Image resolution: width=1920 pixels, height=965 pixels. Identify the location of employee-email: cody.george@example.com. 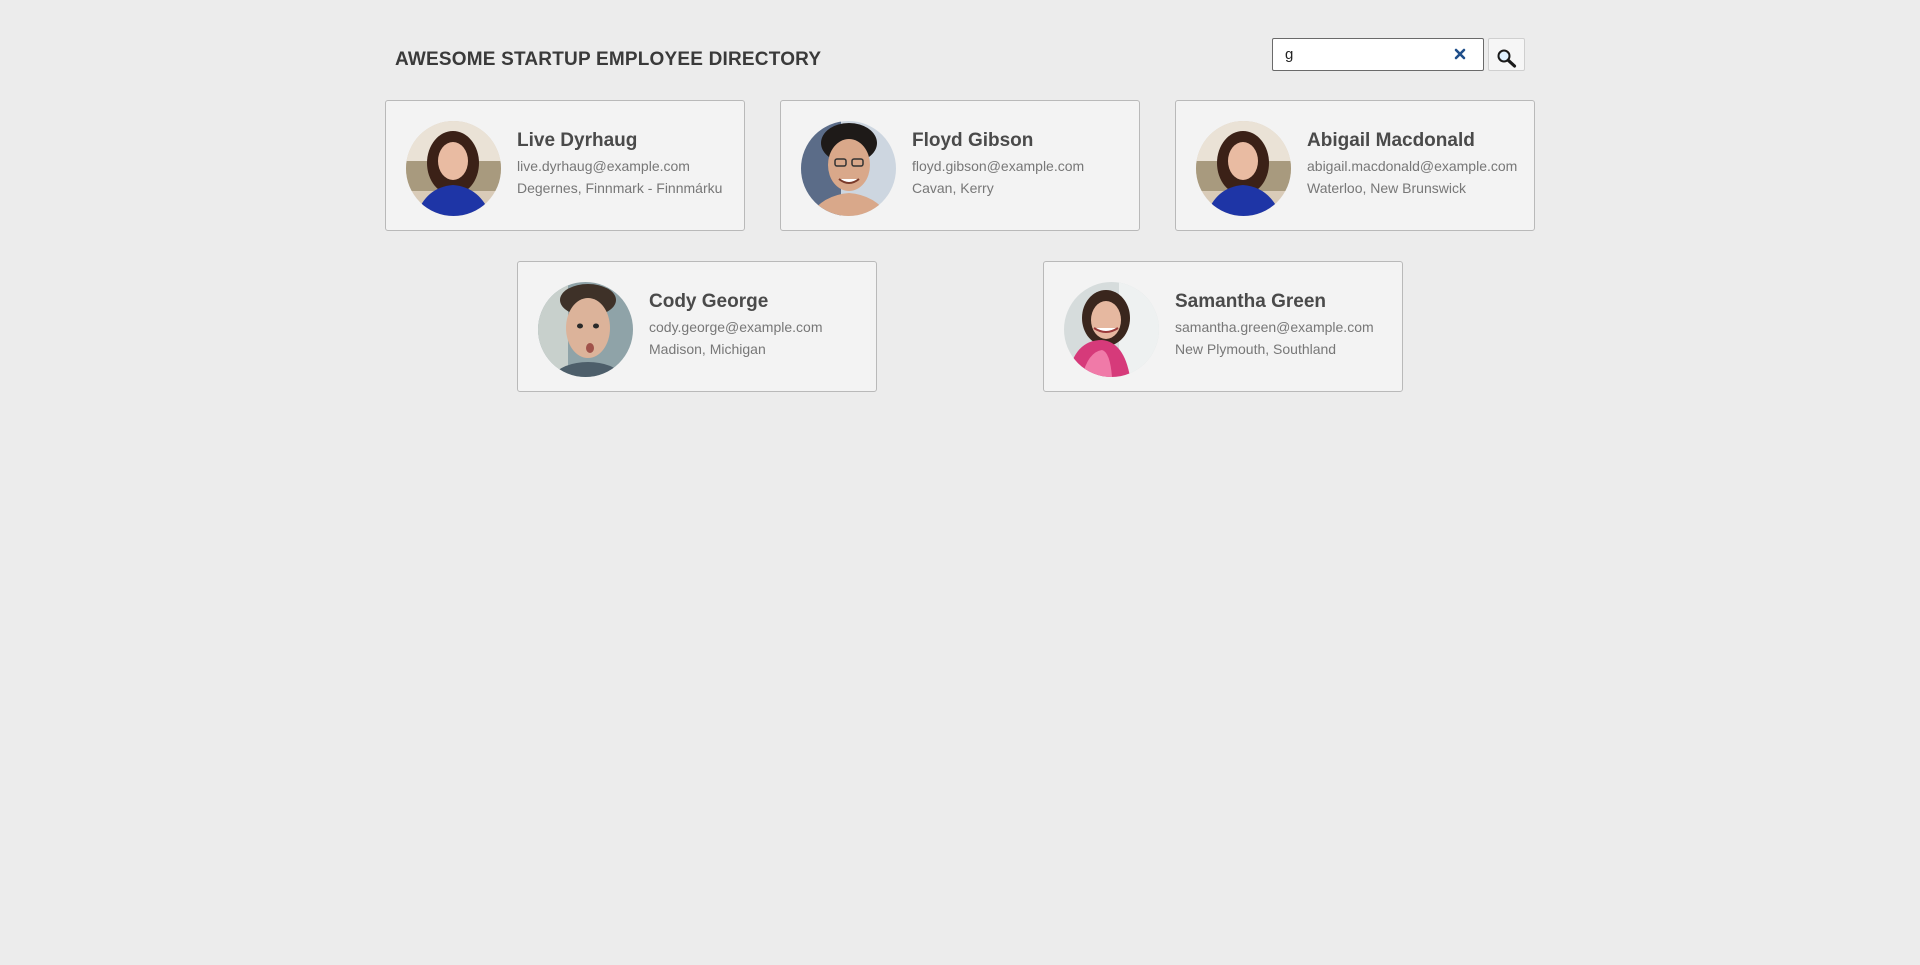
(736, 327).